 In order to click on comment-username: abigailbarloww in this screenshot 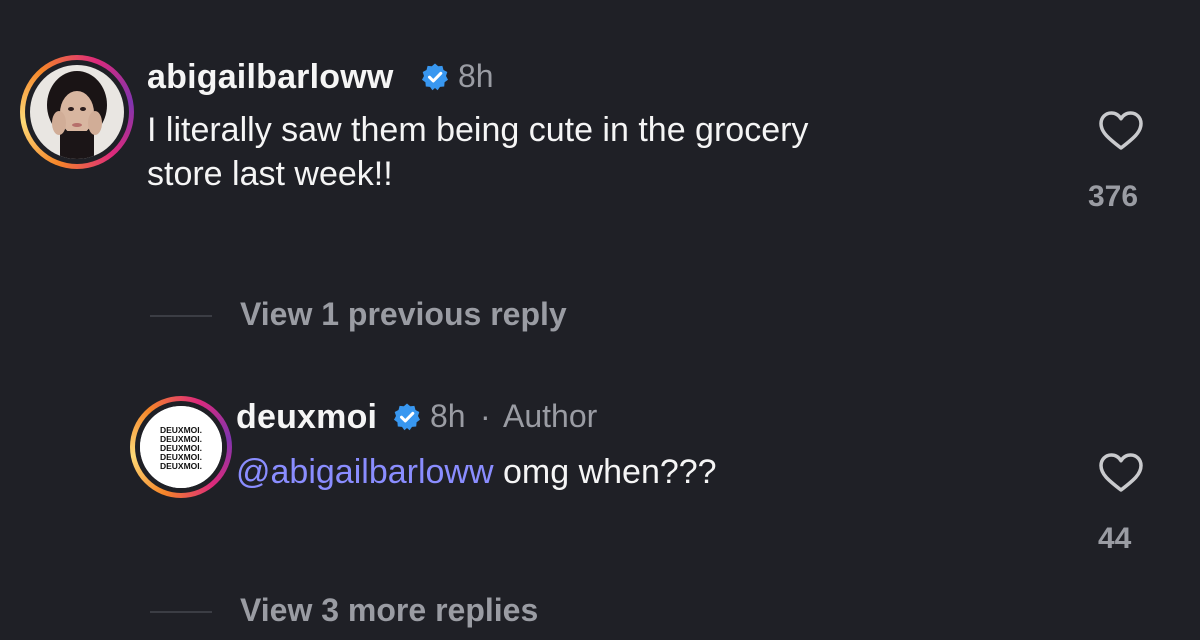, I will do `click(270, 77)`.